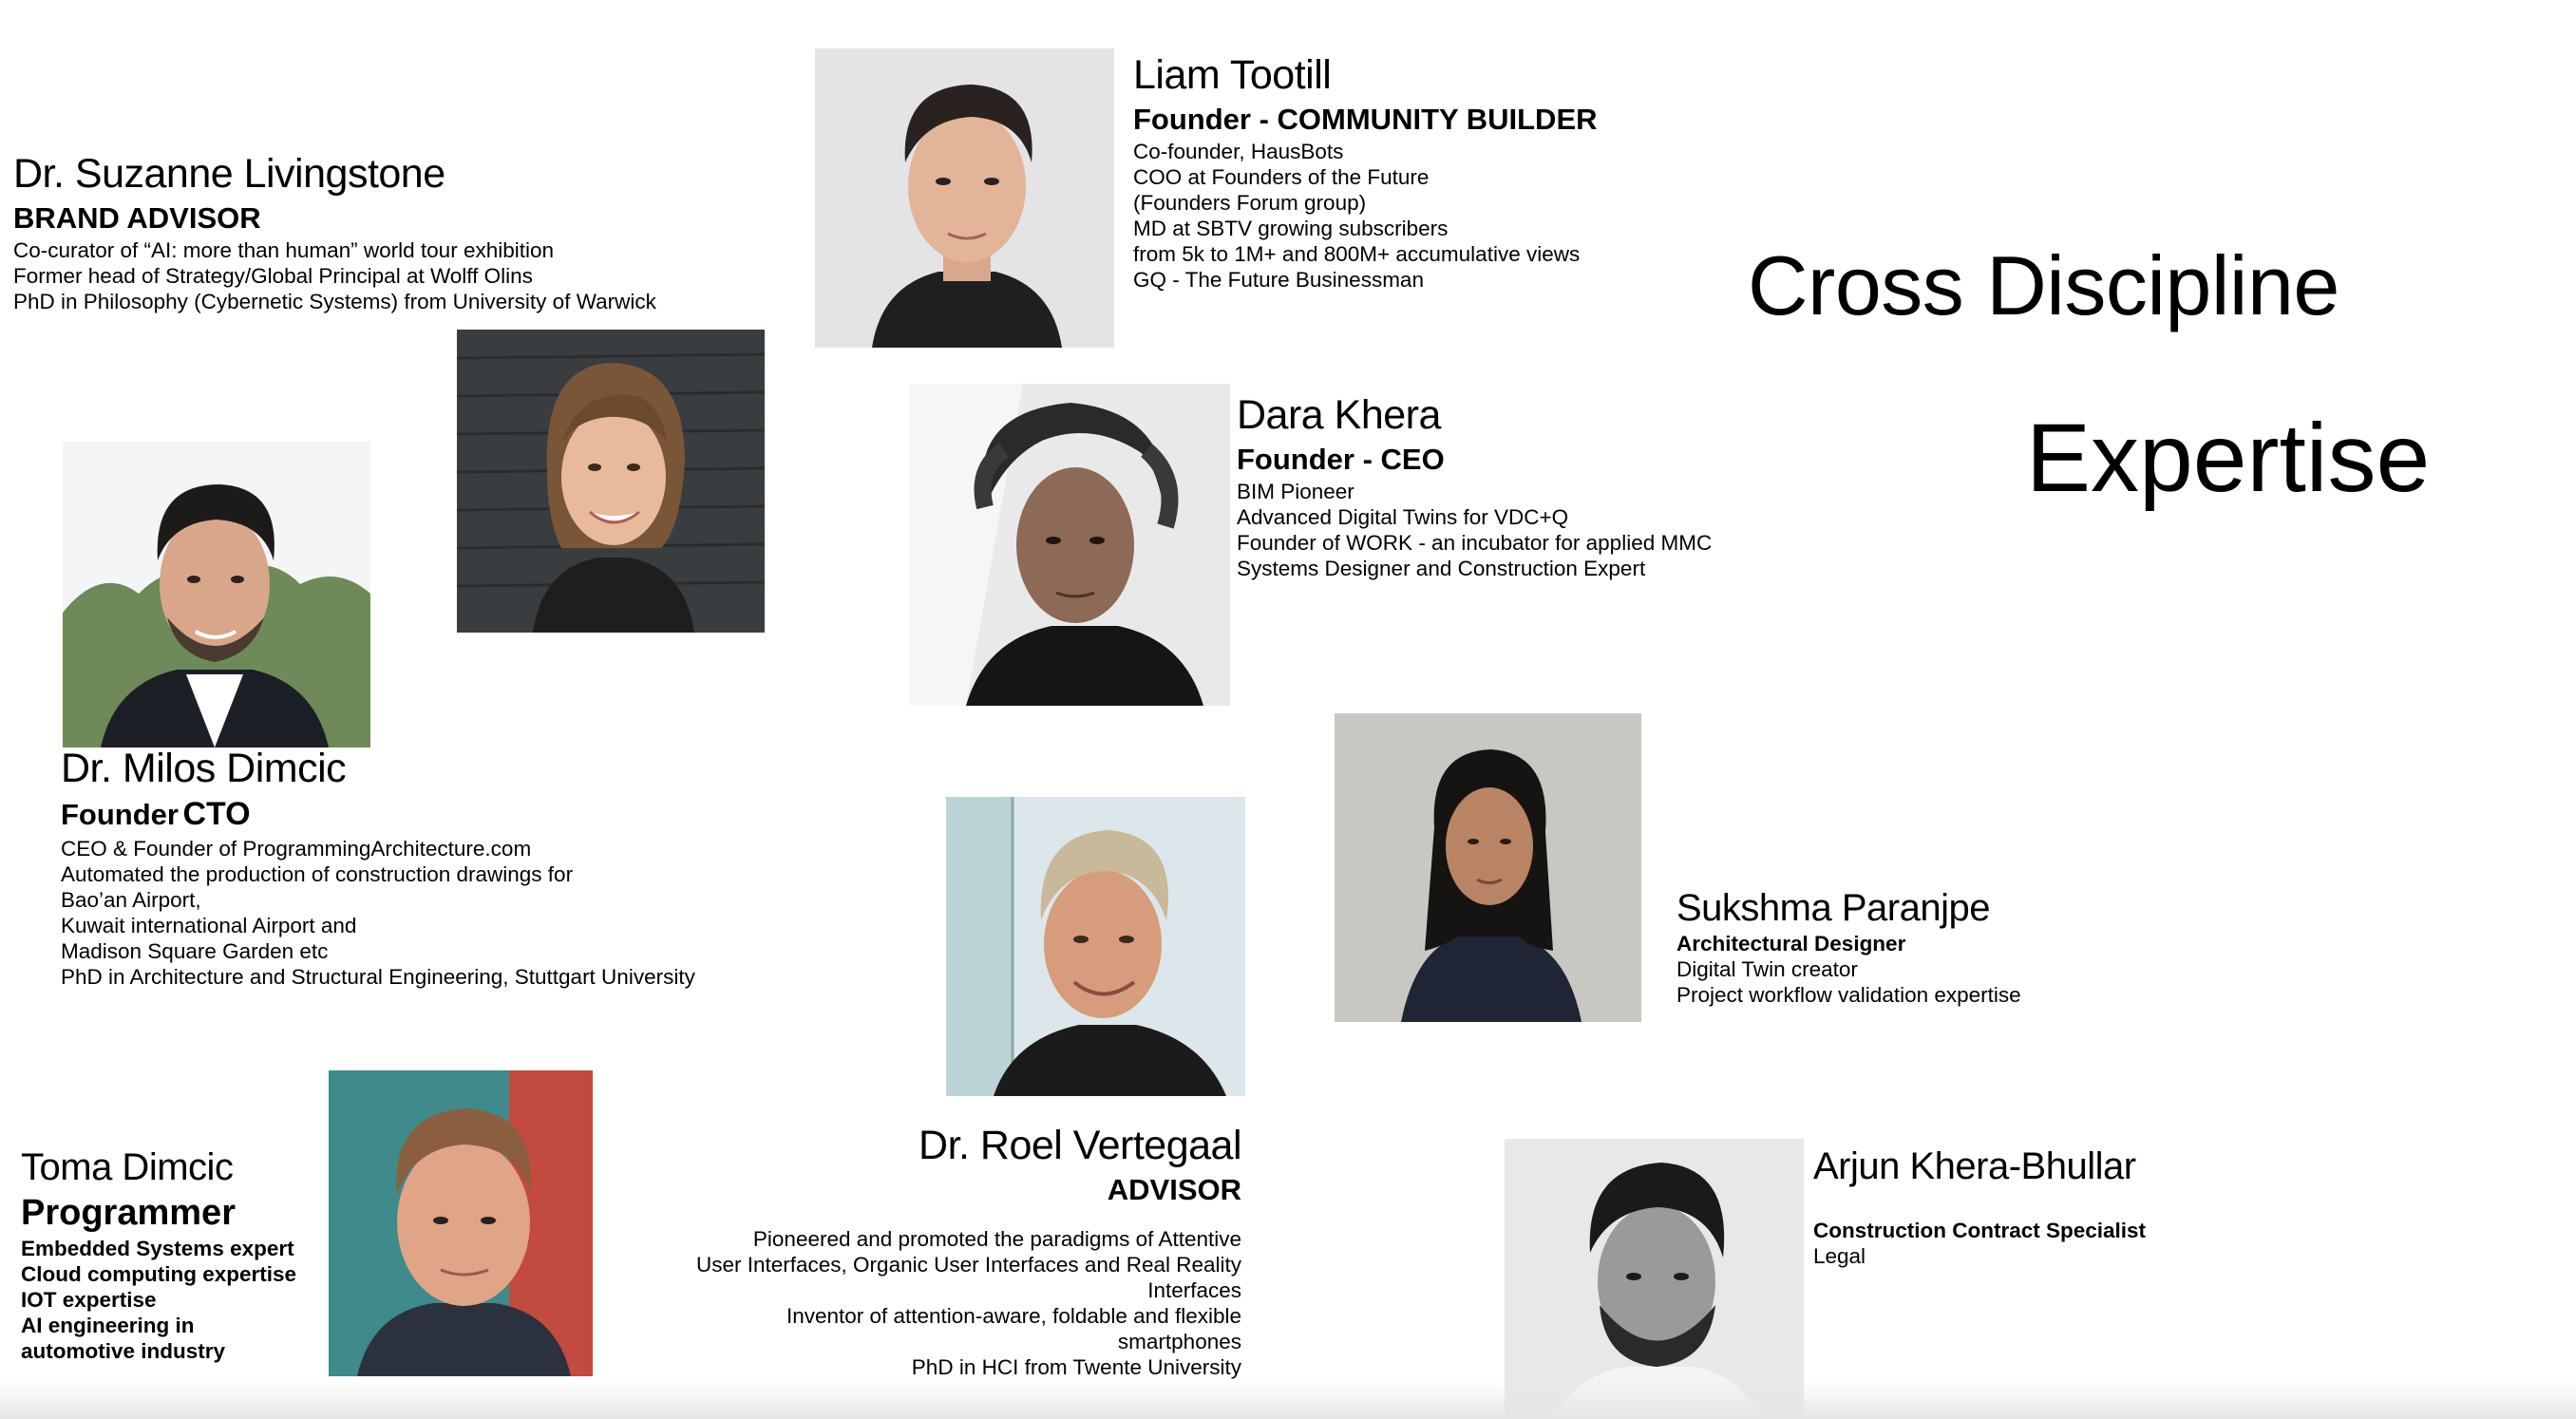 The image size is (2576, 1419). Describe the element at coordinates (1291, 229) in the screenshot. I see `bio-line: MD at SBTV growing subscribers` at that location.